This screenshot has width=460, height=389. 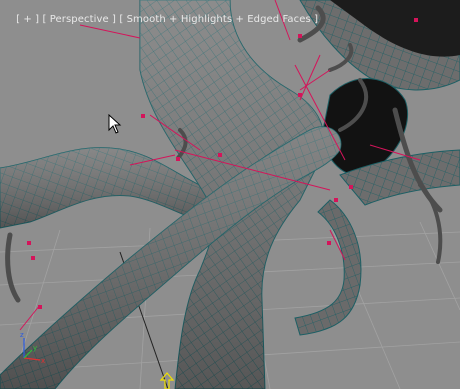 What do you see at coordinates (27, 19) in the screenshot?
I see `viewport-menu-button: [ + ]` at bounding box center [27, 19].